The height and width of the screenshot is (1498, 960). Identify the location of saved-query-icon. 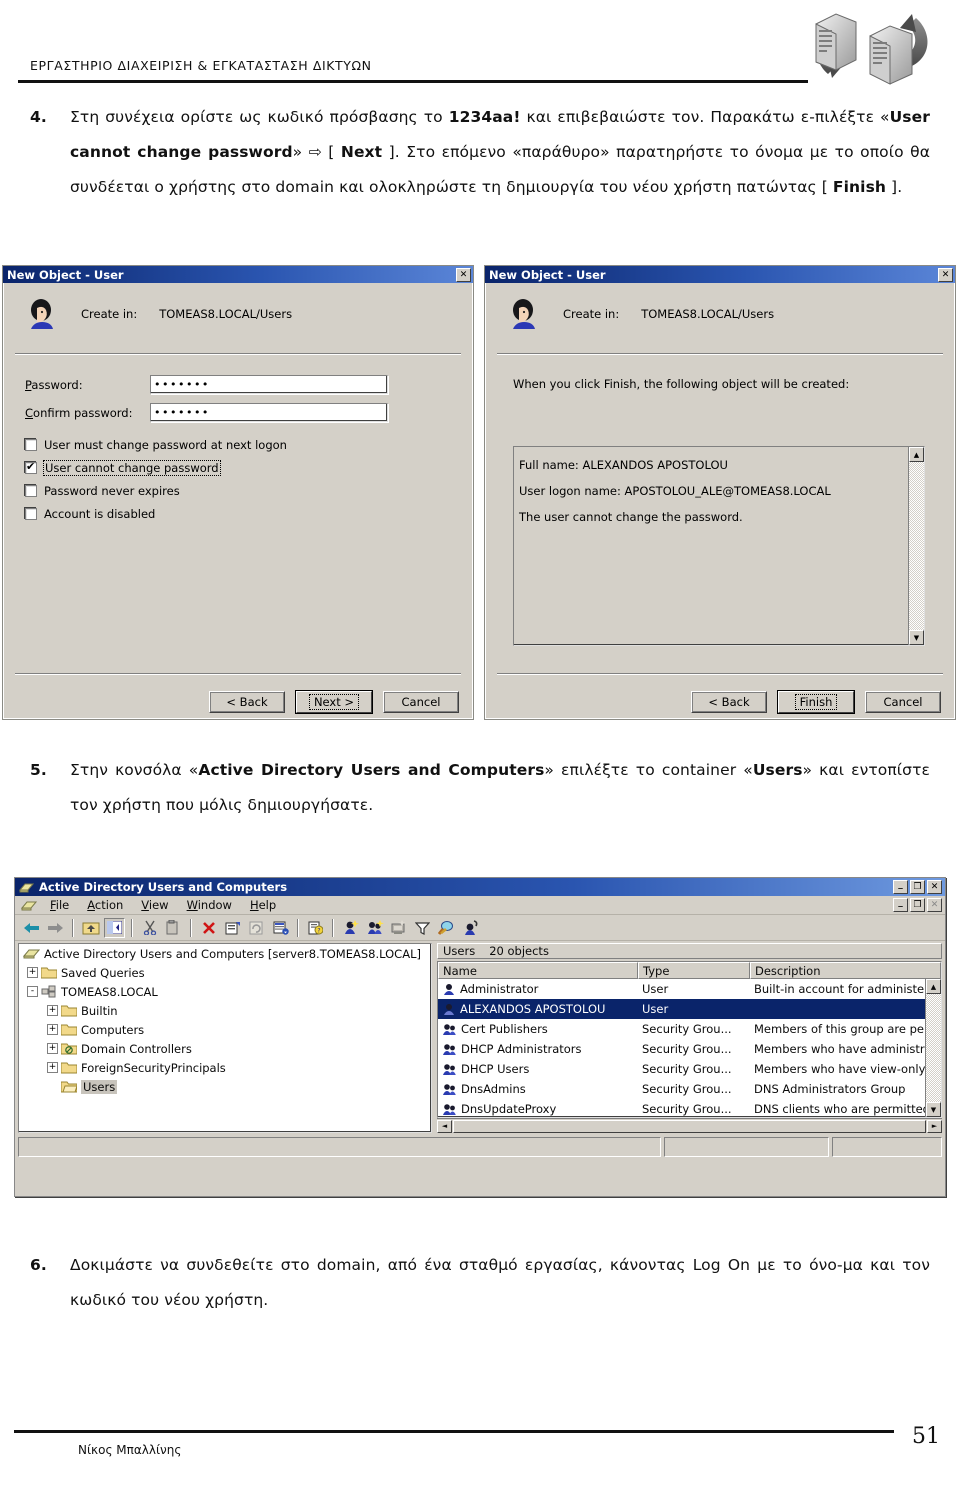
(470, 928).